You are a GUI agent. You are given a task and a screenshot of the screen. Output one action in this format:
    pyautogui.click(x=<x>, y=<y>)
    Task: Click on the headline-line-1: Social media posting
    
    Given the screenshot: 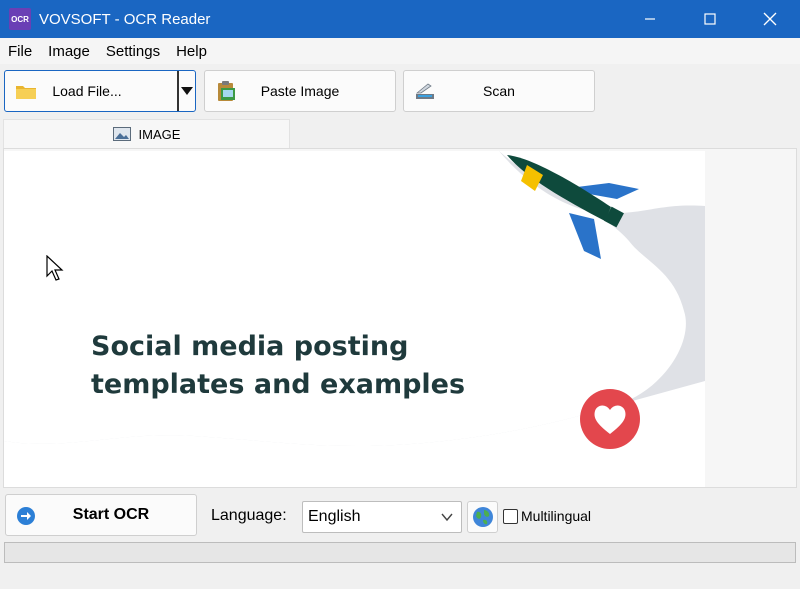 What is the action you would take?
    pyautogui.click(x=250, y=346)
    